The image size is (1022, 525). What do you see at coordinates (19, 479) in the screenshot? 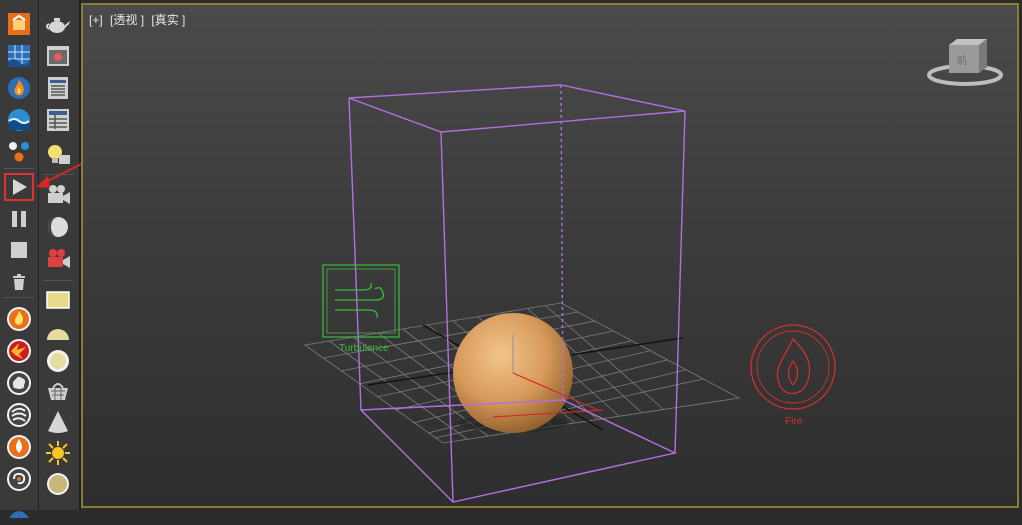
I see `swirl-icon` at bounding box center [19, 479].